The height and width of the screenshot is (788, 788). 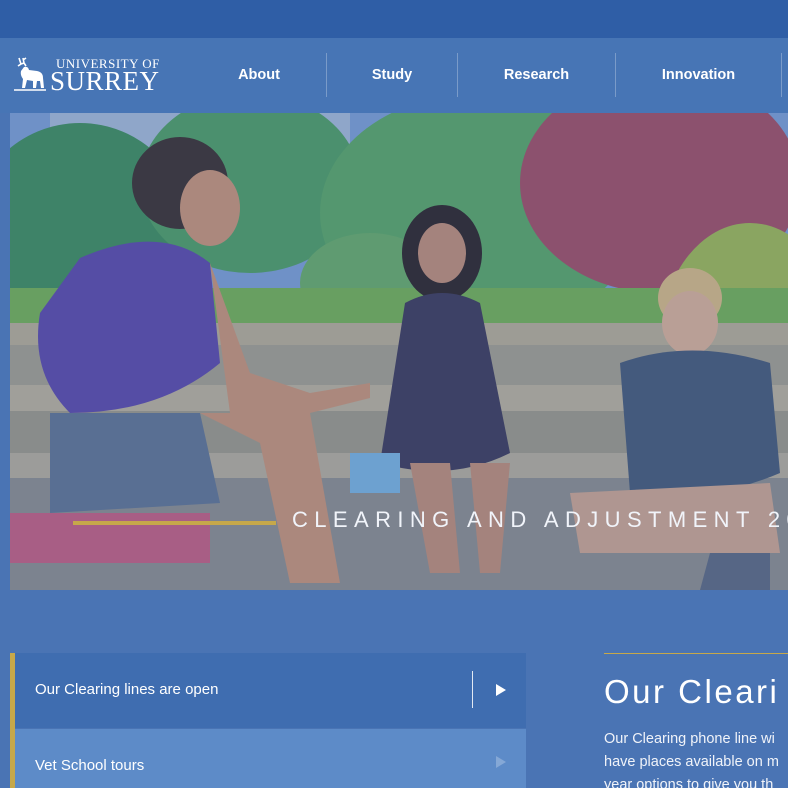 What do you see at coordinates (696, 653) in the screenshot?
I see `article-top-rule` at bounding box center [696, 653].